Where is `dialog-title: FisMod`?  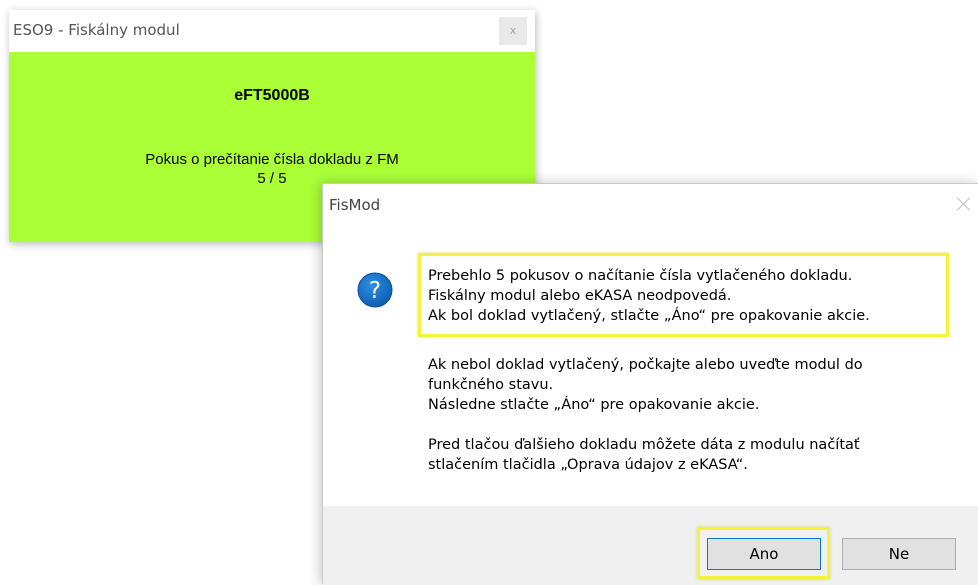
dialog-title: FisMod is located at coordinates (355, 205).